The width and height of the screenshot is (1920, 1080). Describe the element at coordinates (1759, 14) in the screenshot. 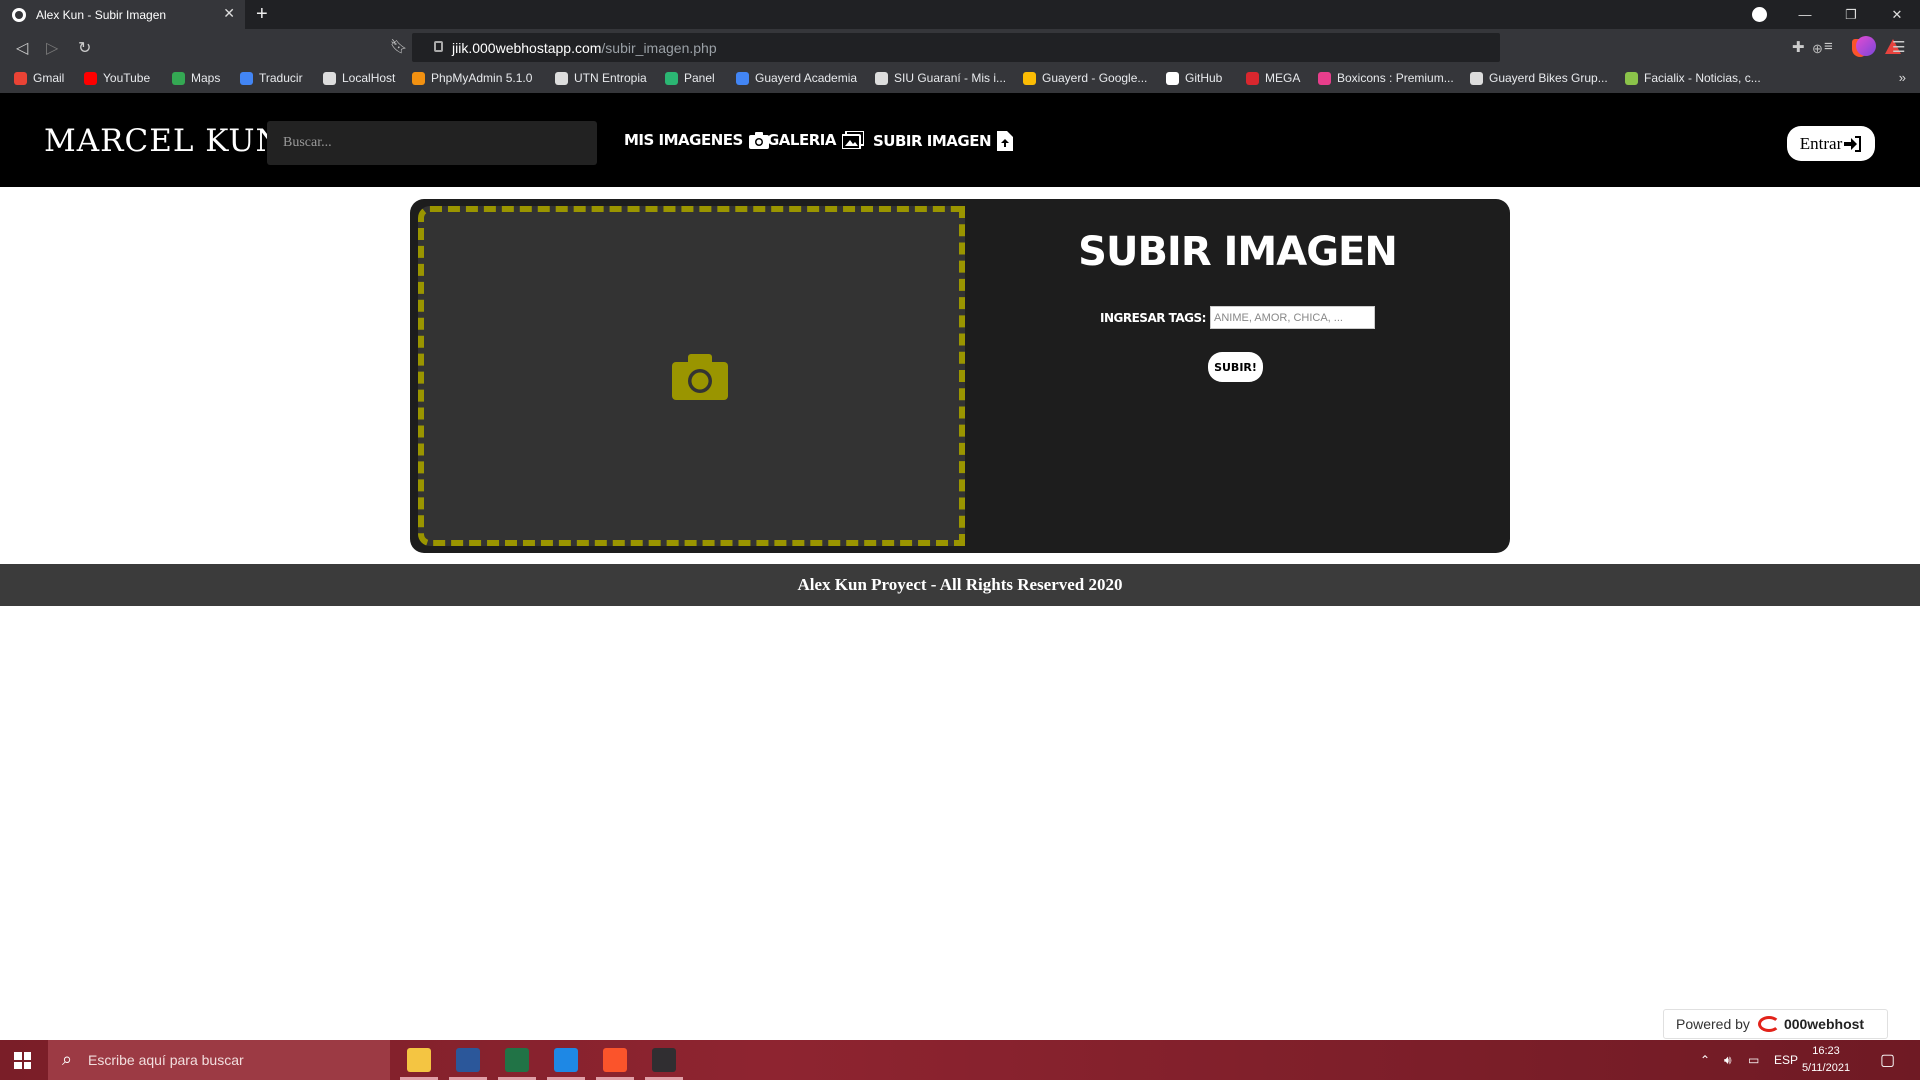

I see `media-control-icon` at that location.